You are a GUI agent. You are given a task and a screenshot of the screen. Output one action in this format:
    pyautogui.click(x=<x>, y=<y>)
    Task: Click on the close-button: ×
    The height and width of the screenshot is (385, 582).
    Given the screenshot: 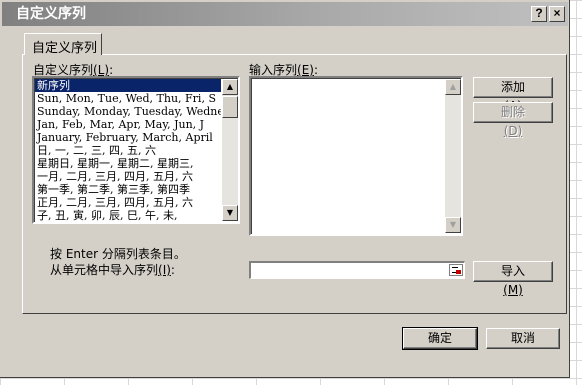 What is the action you would take?
    pyautogui.click(x=557, y=14)
    